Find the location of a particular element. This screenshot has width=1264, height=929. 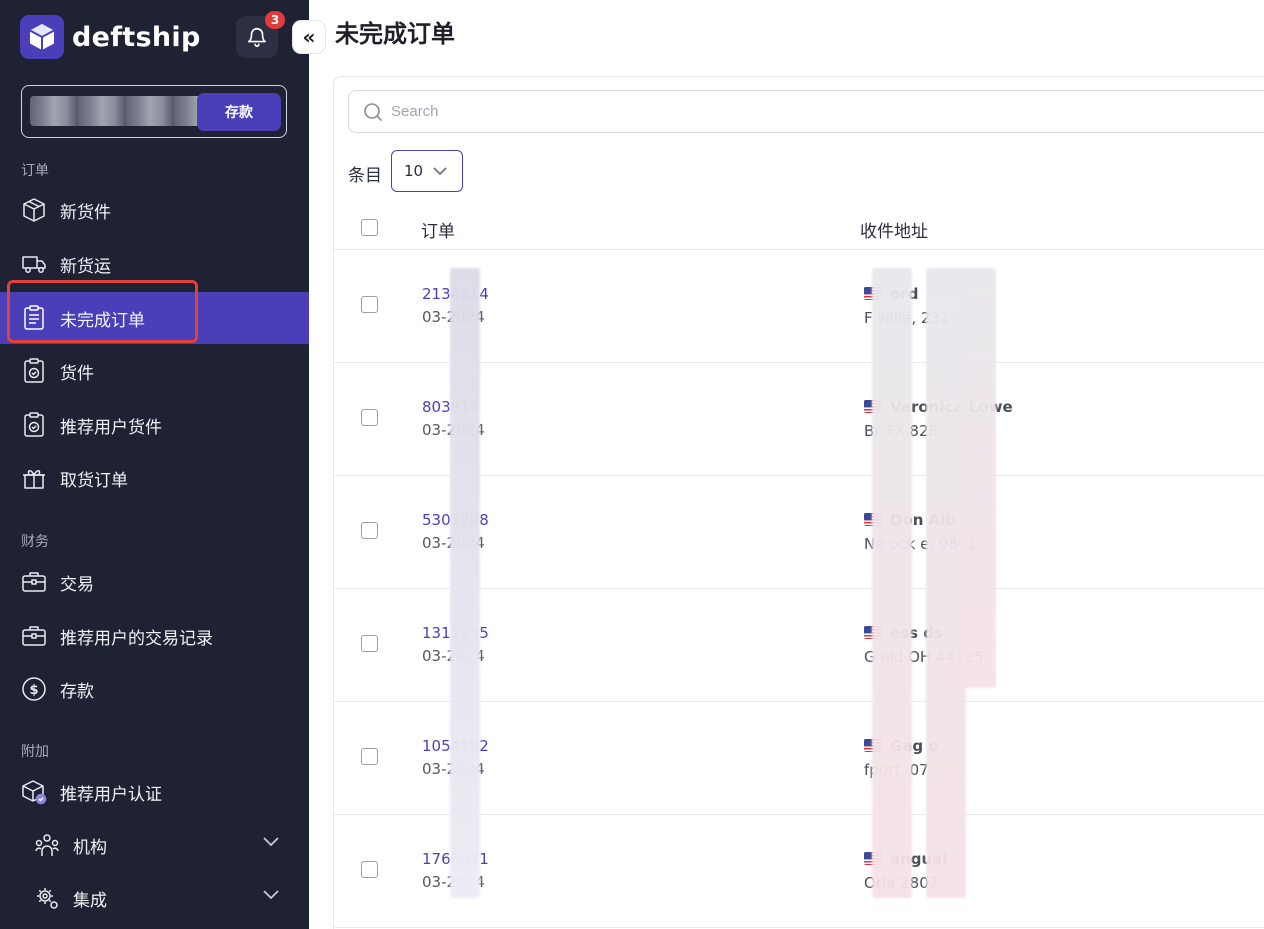

search-box is located at coordinates (806, 111).